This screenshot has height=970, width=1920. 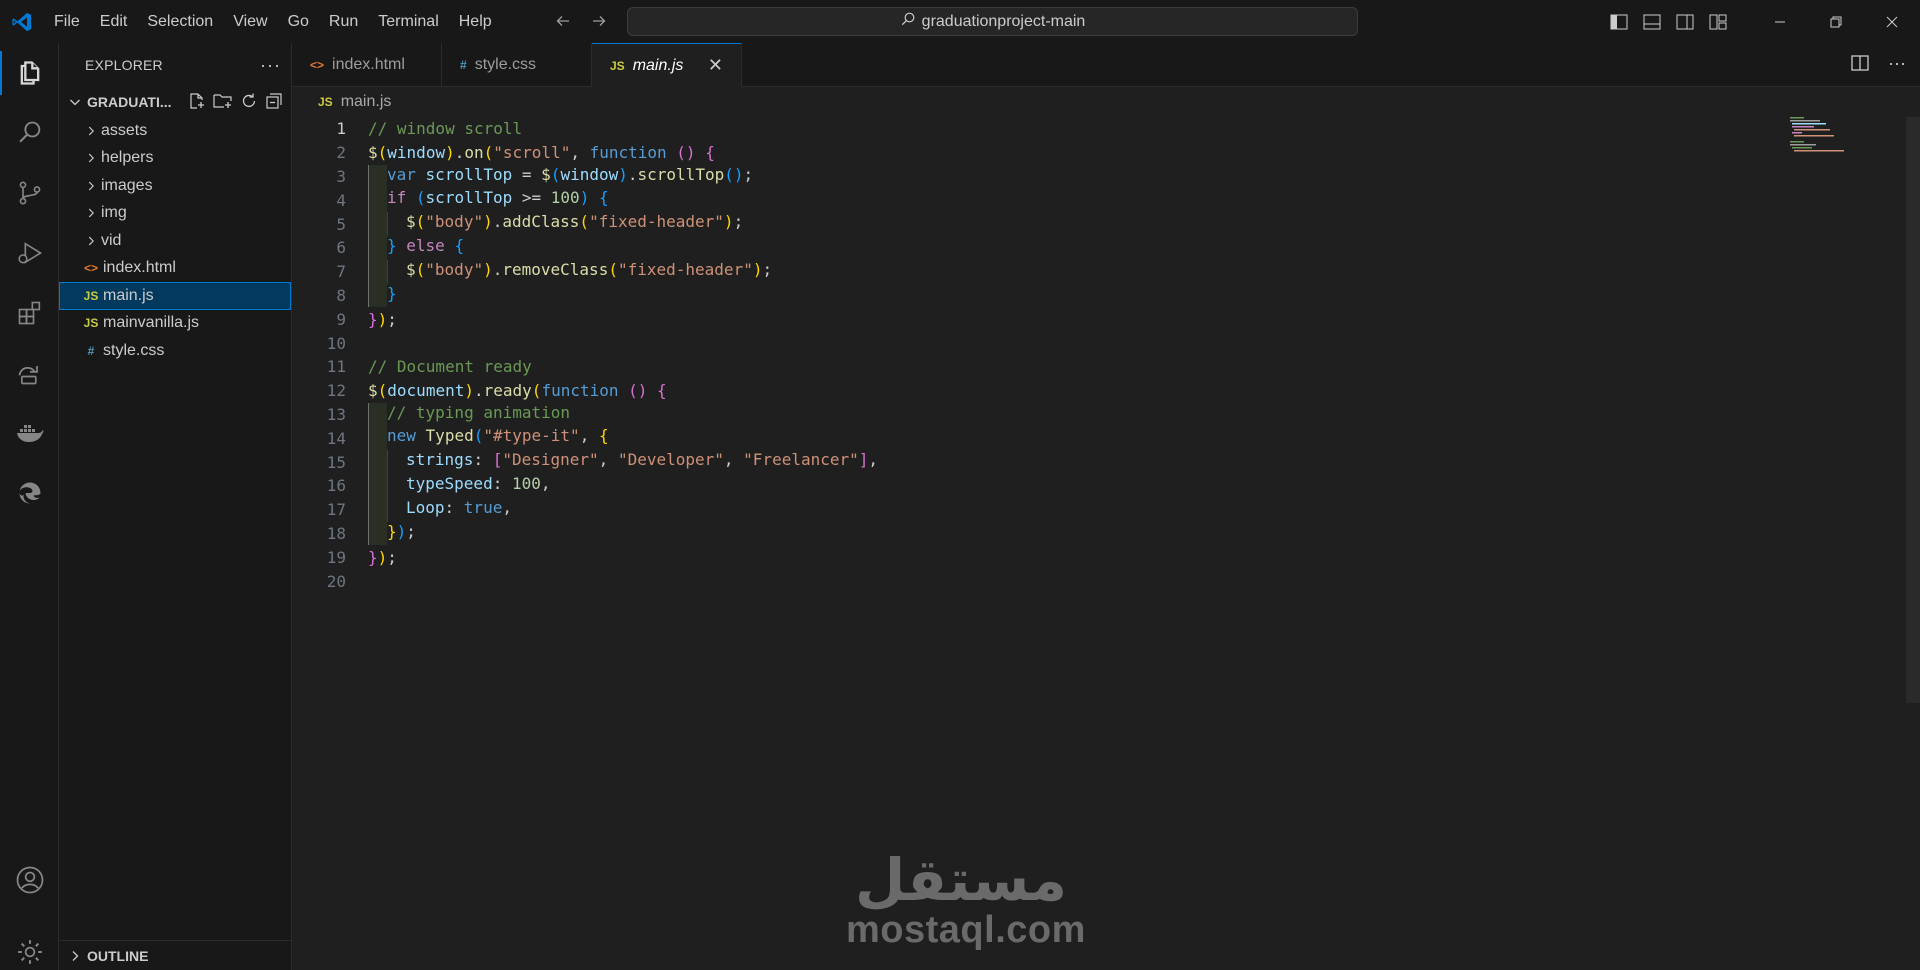 I want to click on tab-style-css: # style.css, so click(x=517, y=65).